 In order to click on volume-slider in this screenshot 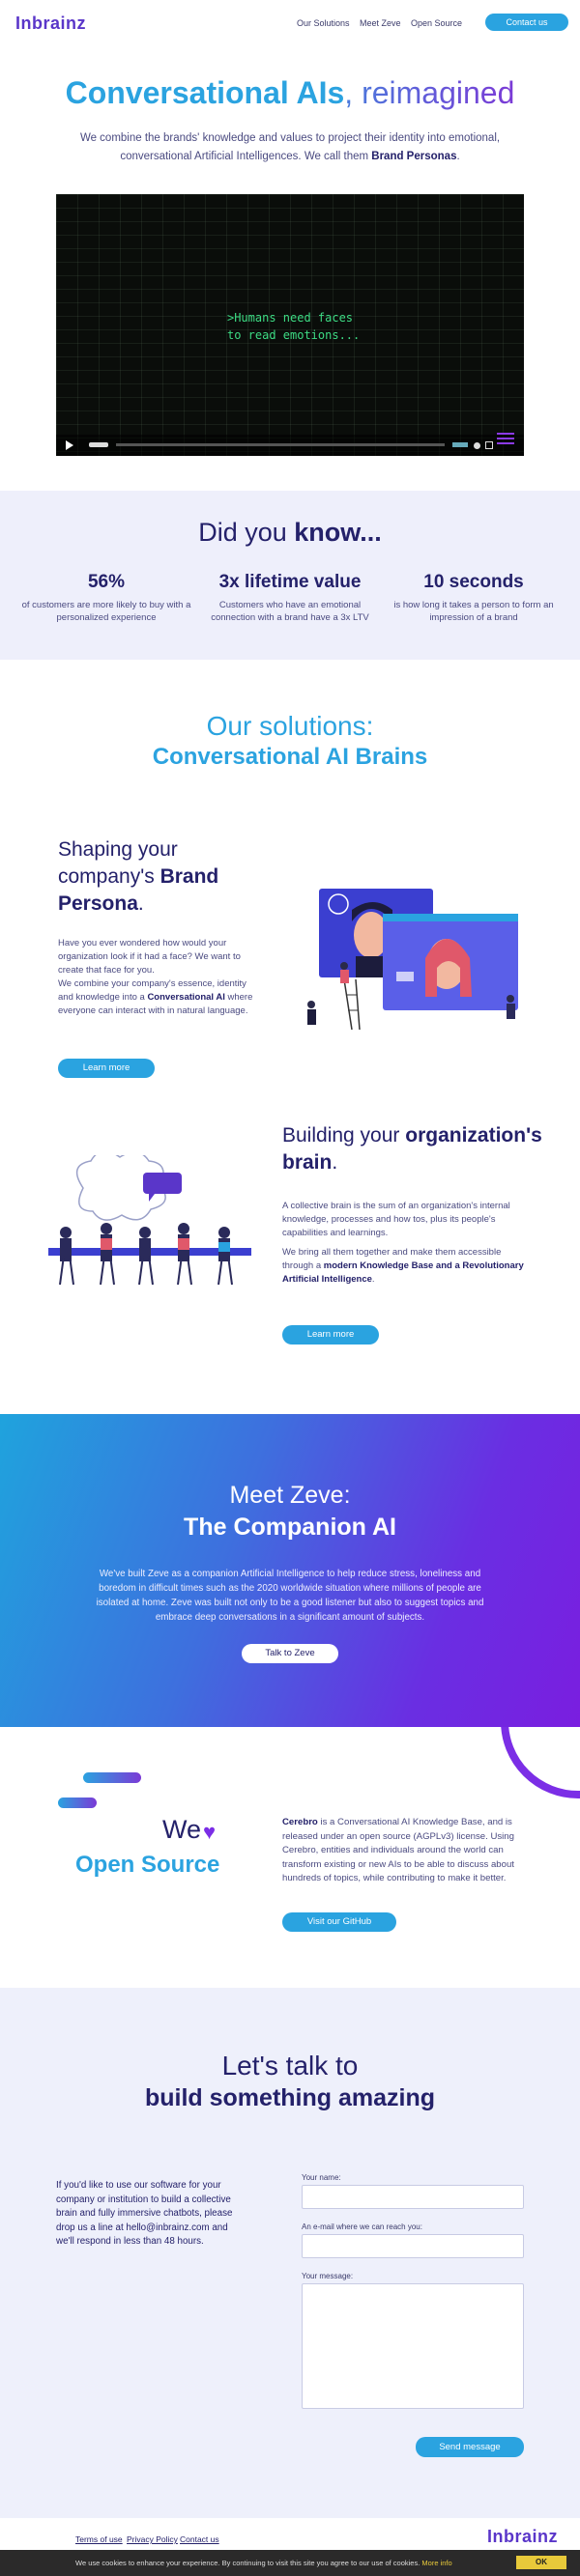, I will do `click(460, 444)`.